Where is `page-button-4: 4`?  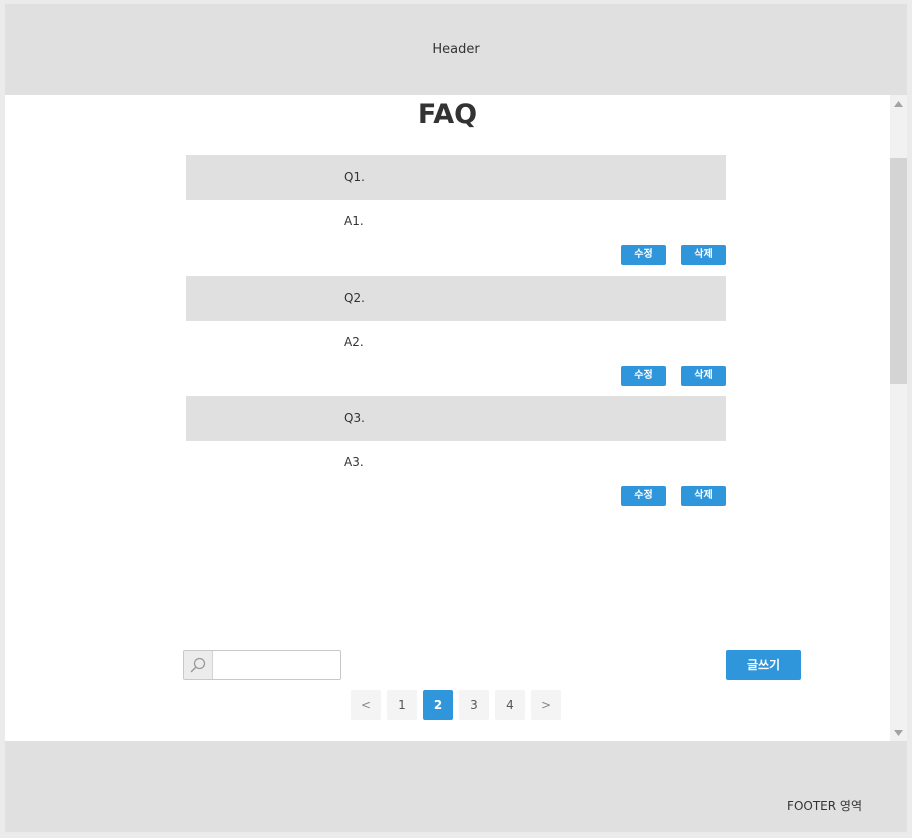
page-button-4: 4 is located at coordinates (510, 705).